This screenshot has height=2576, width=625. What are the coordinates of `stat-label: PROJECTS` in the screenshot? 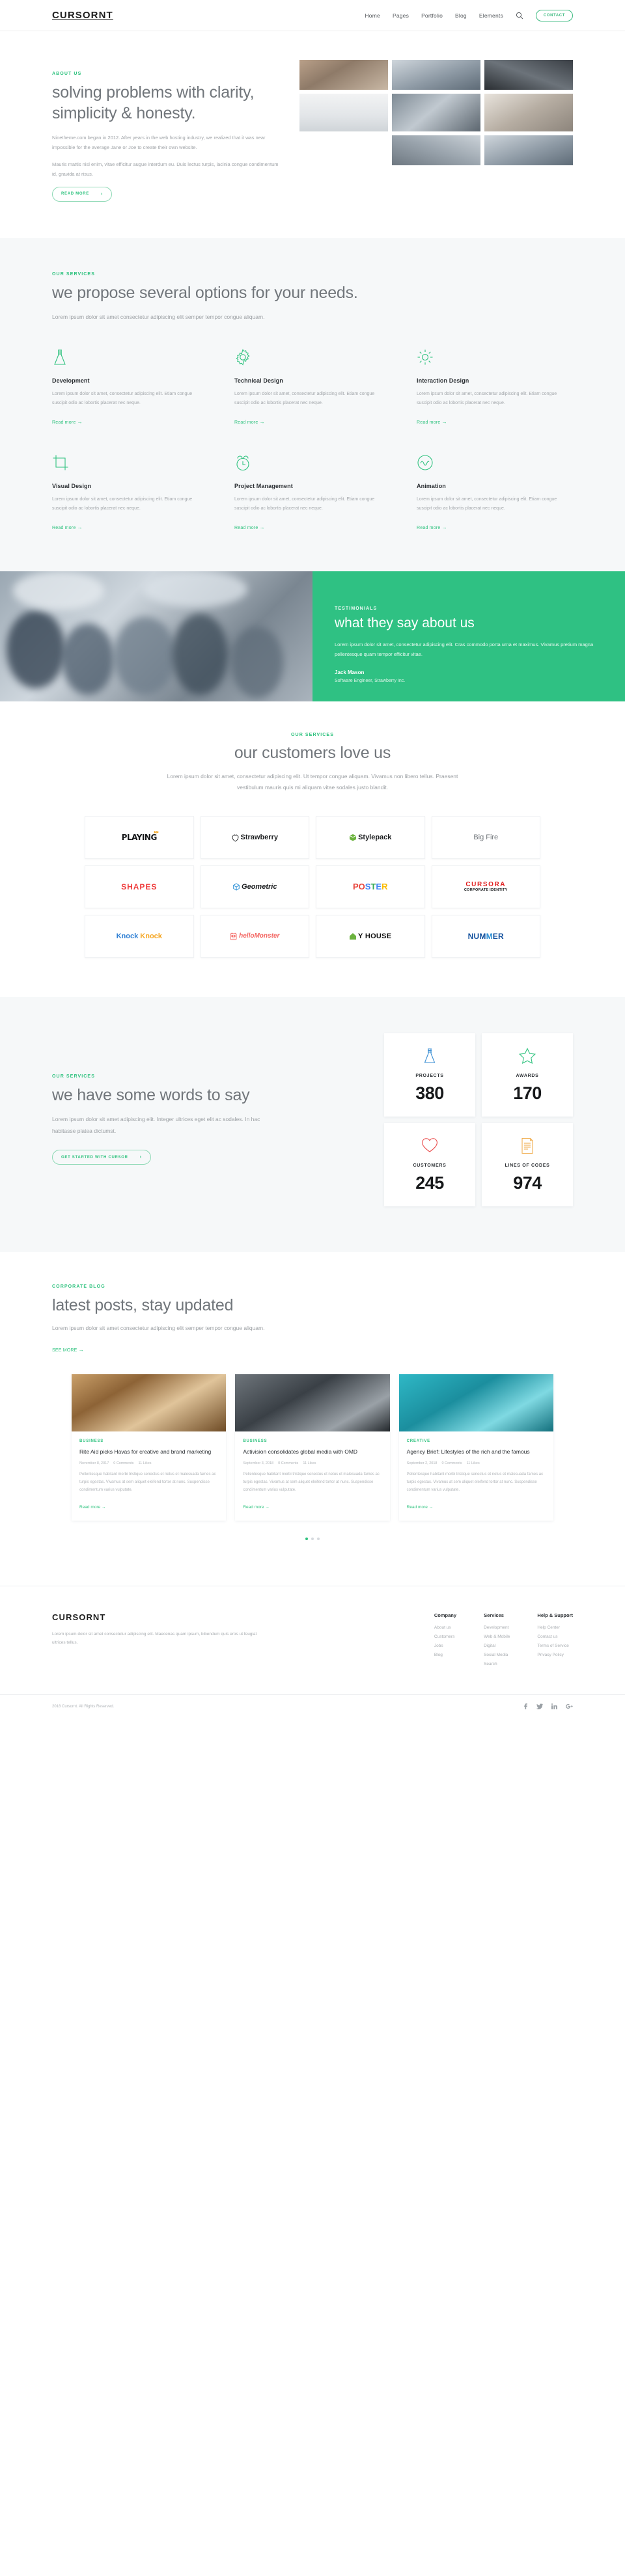 It's located at (429, 1075).